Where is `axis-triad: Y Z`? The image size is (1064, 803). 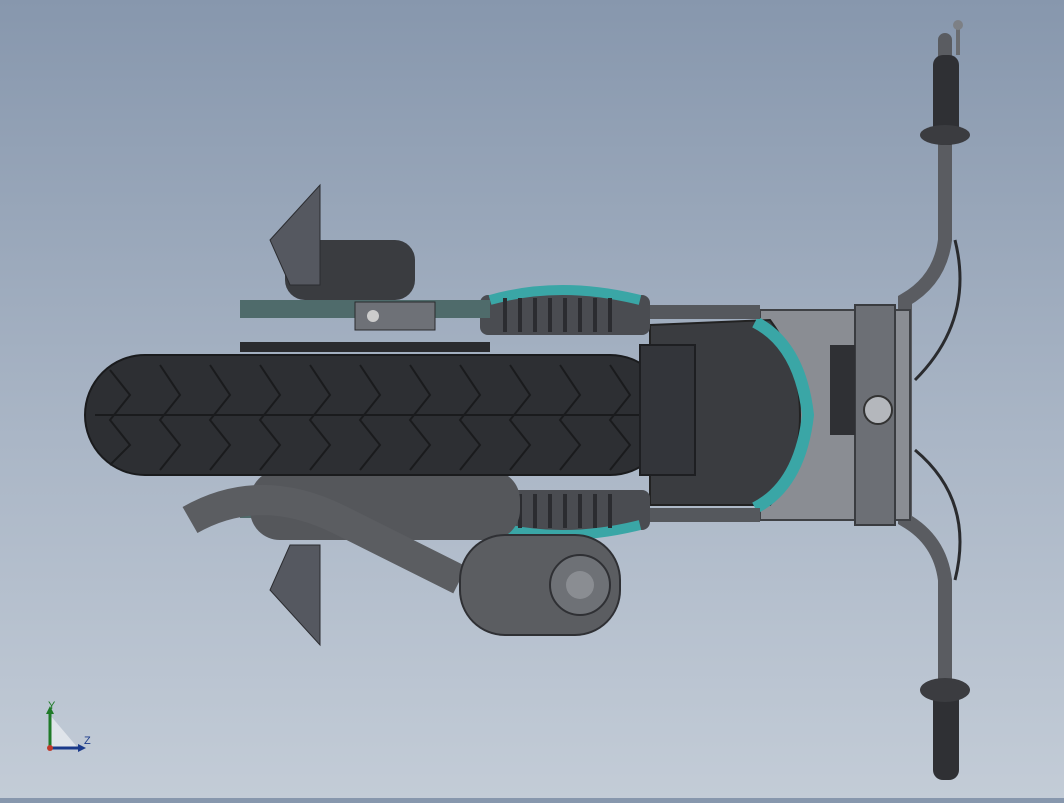 axis-triad: Y Z is located at coordinates (70, 730).